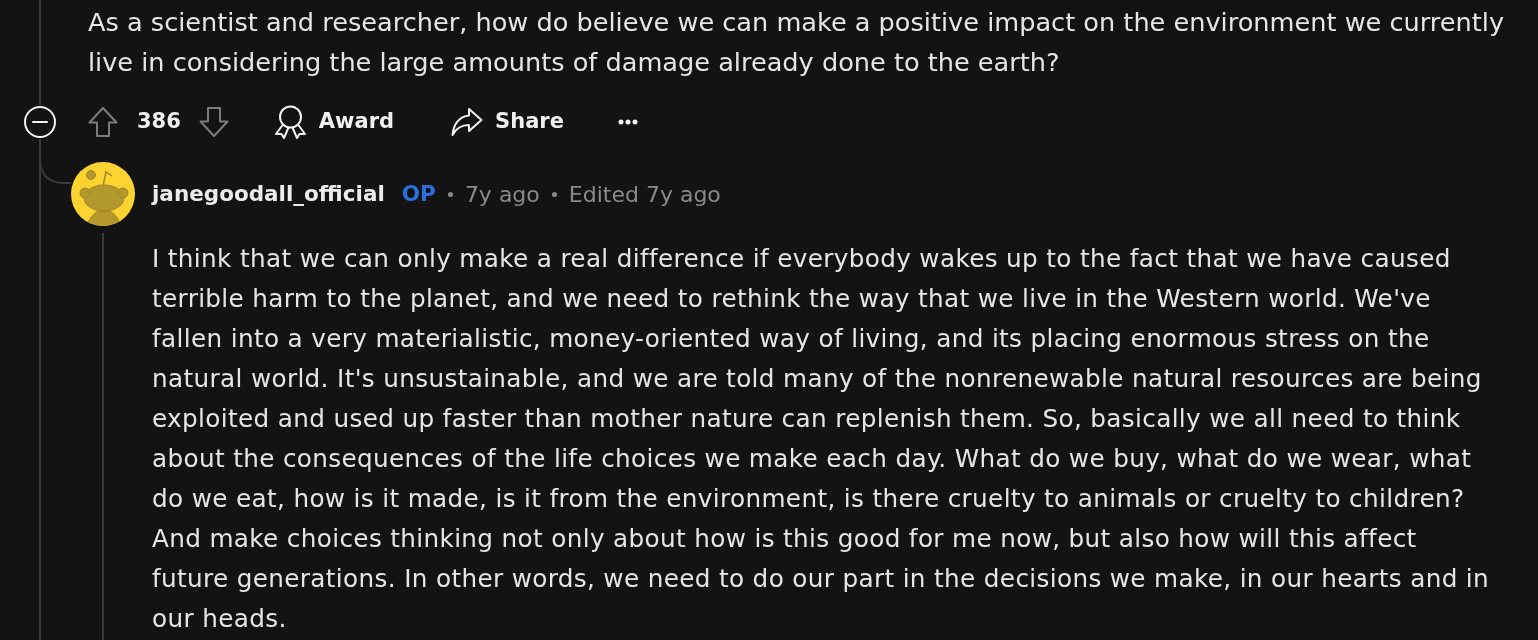  I want to click on post-time: 7y ago, so click(502, 194).